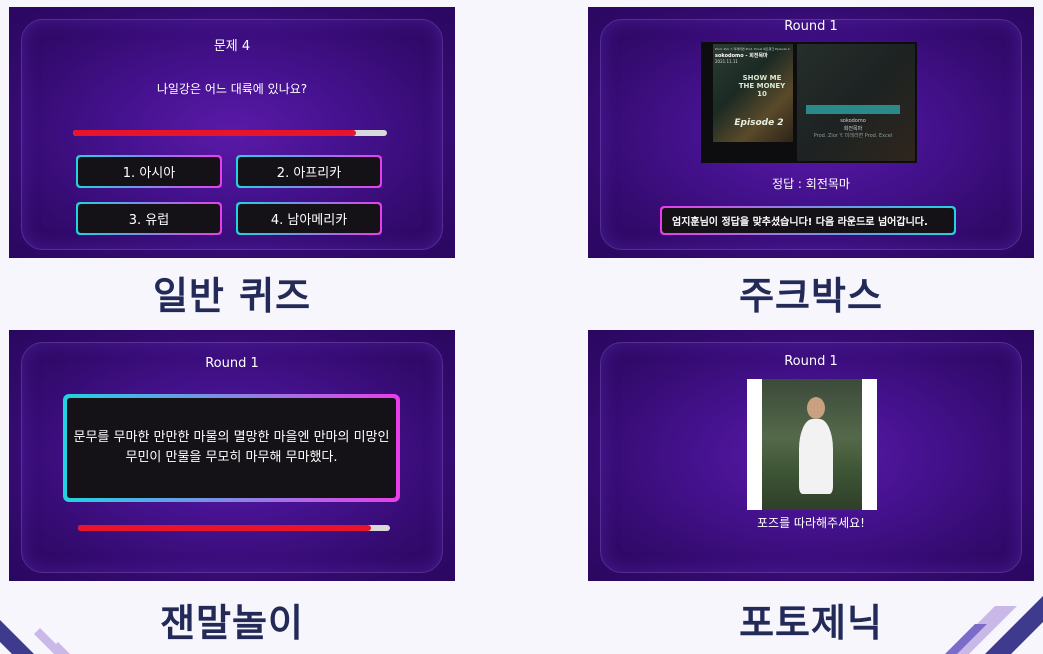  Describe the element at coordinates (149, 171) in the screenshot. I see `answer-button-1: 1. 아시아` at that location.